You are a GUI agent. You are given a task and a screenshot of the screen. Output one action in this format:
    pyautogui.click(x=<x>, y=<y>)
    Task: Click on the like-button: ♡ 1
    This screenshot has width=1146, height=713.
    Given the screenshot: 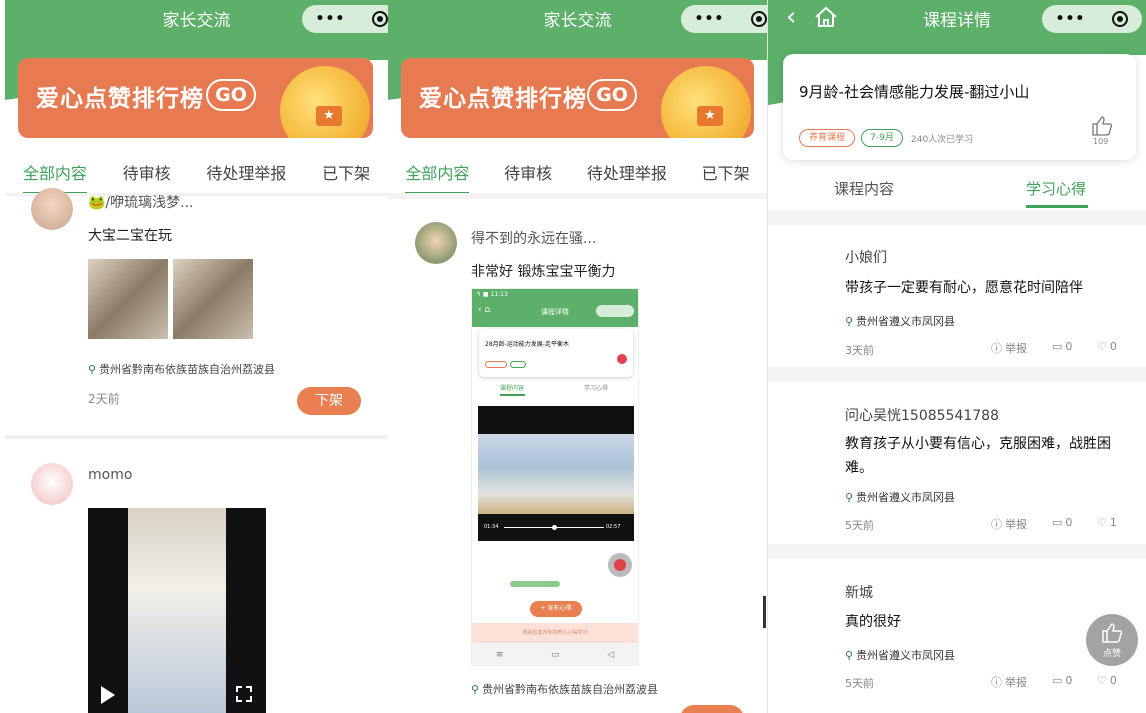 What is the action you would take?
    pyautogui.click(x=1107, y=522)
    